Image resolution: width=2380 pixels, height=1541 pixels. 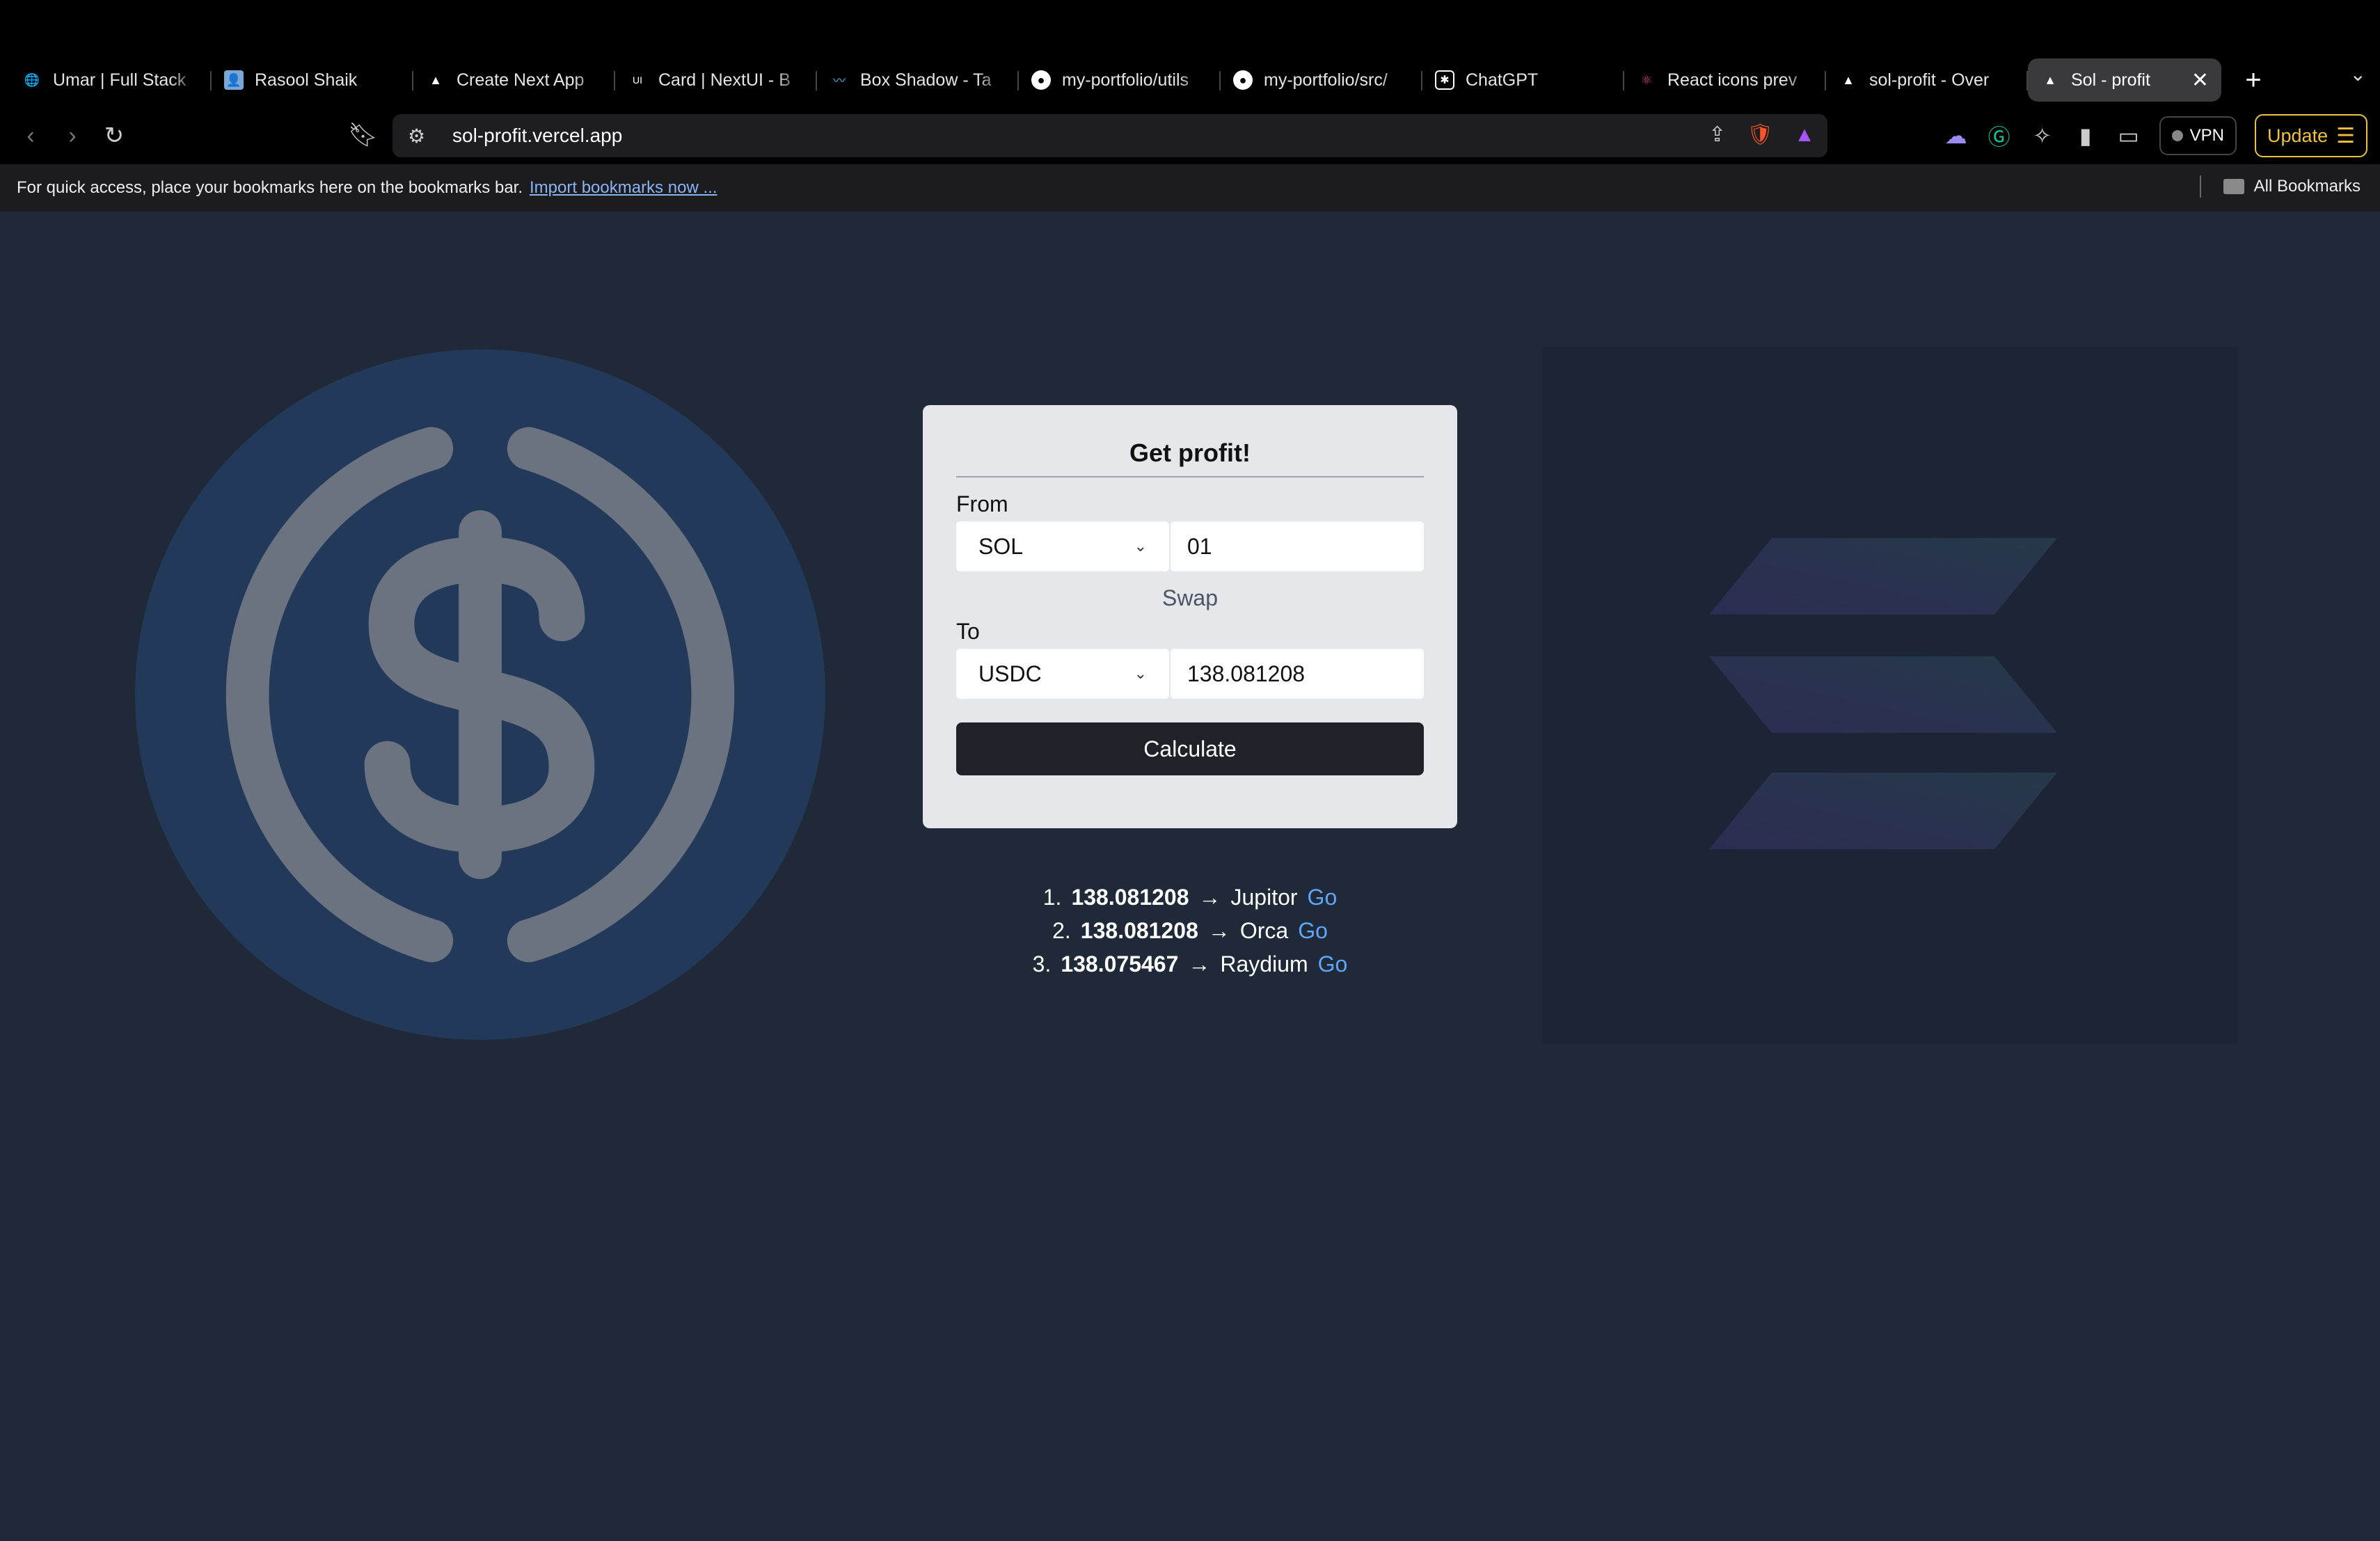 I want to click on chevron-down-icon: ⌄, so click(x=2358, y=74).